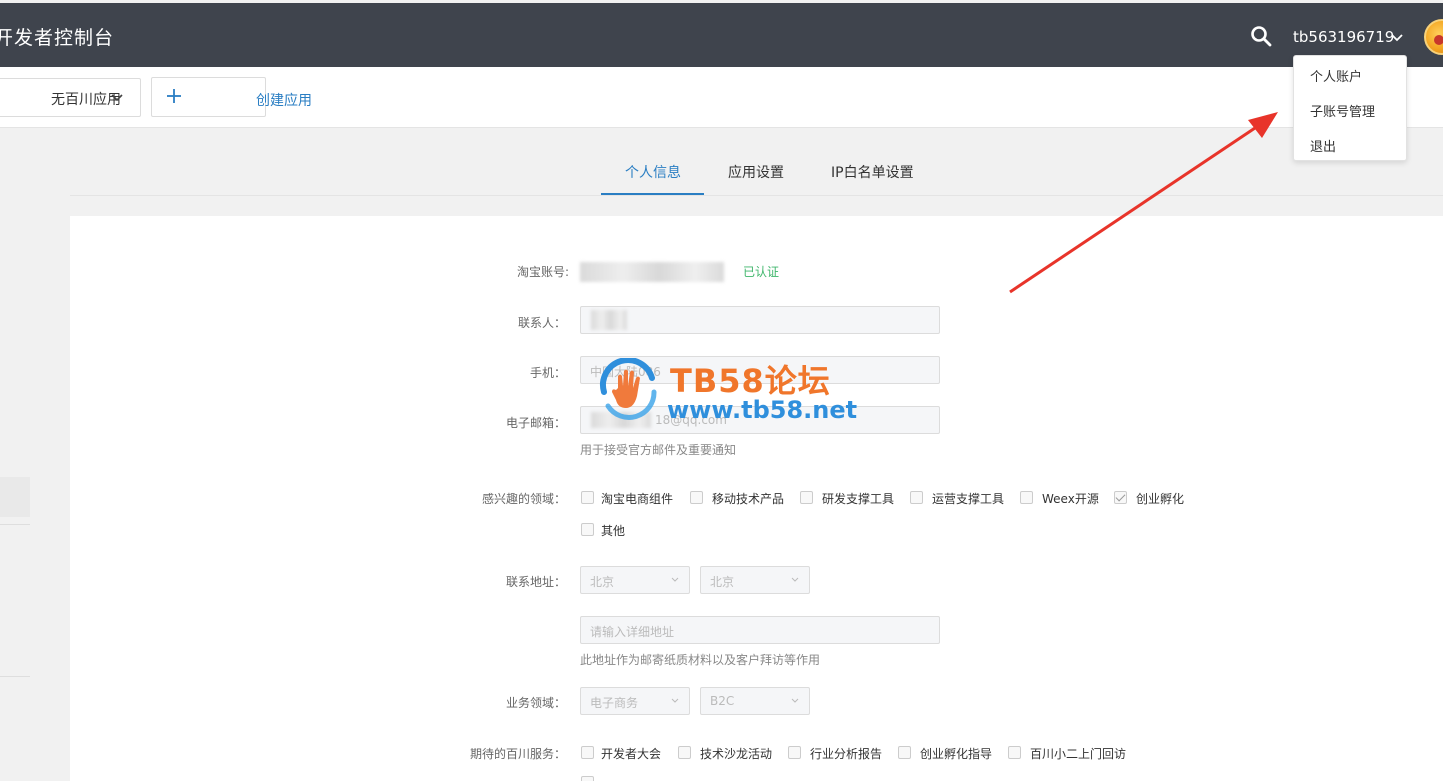 The image size is (1443, 781). What do you see at coordinates (956, 754) in the screenshot?
I see `service-option-label: 创业孵化指导` at bounding box center [956, 754].